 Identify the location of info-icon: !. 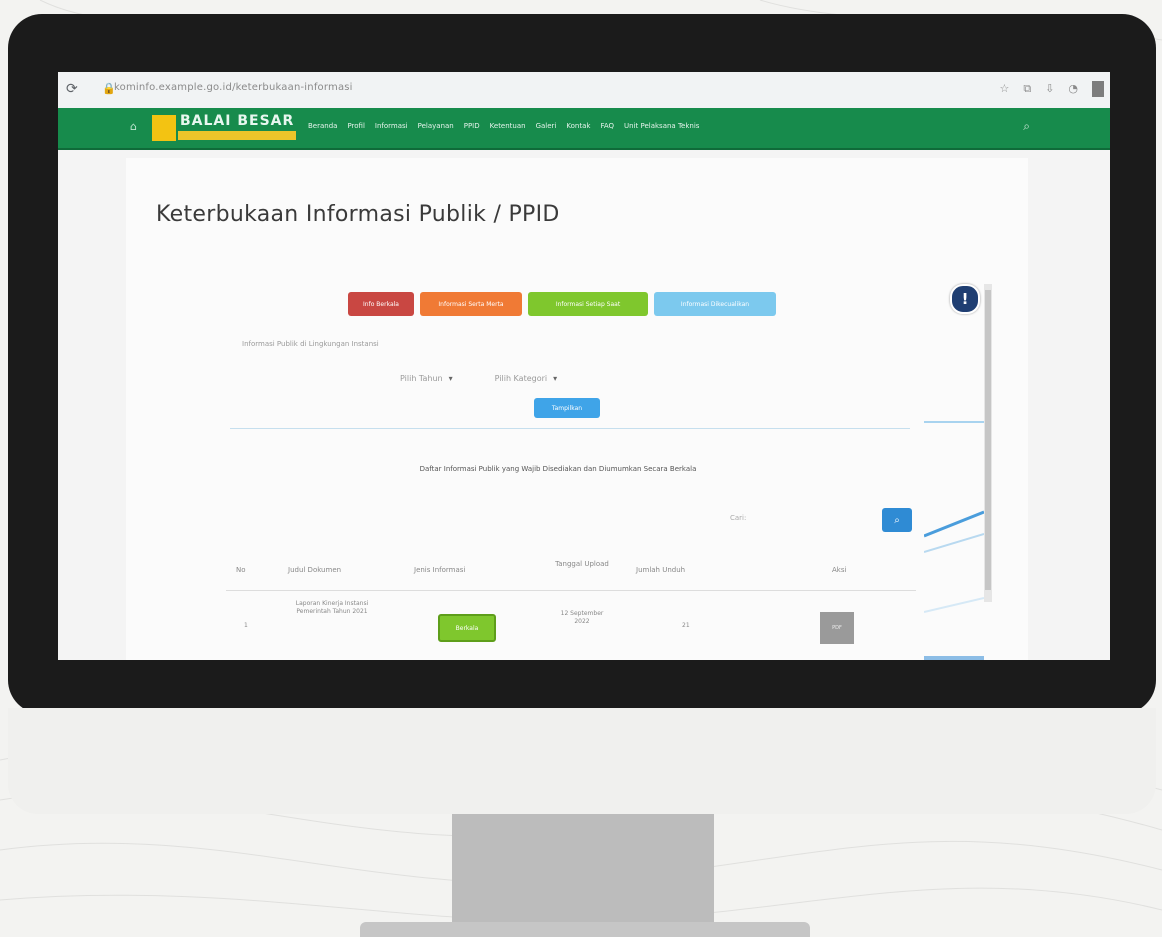
(965, 299).